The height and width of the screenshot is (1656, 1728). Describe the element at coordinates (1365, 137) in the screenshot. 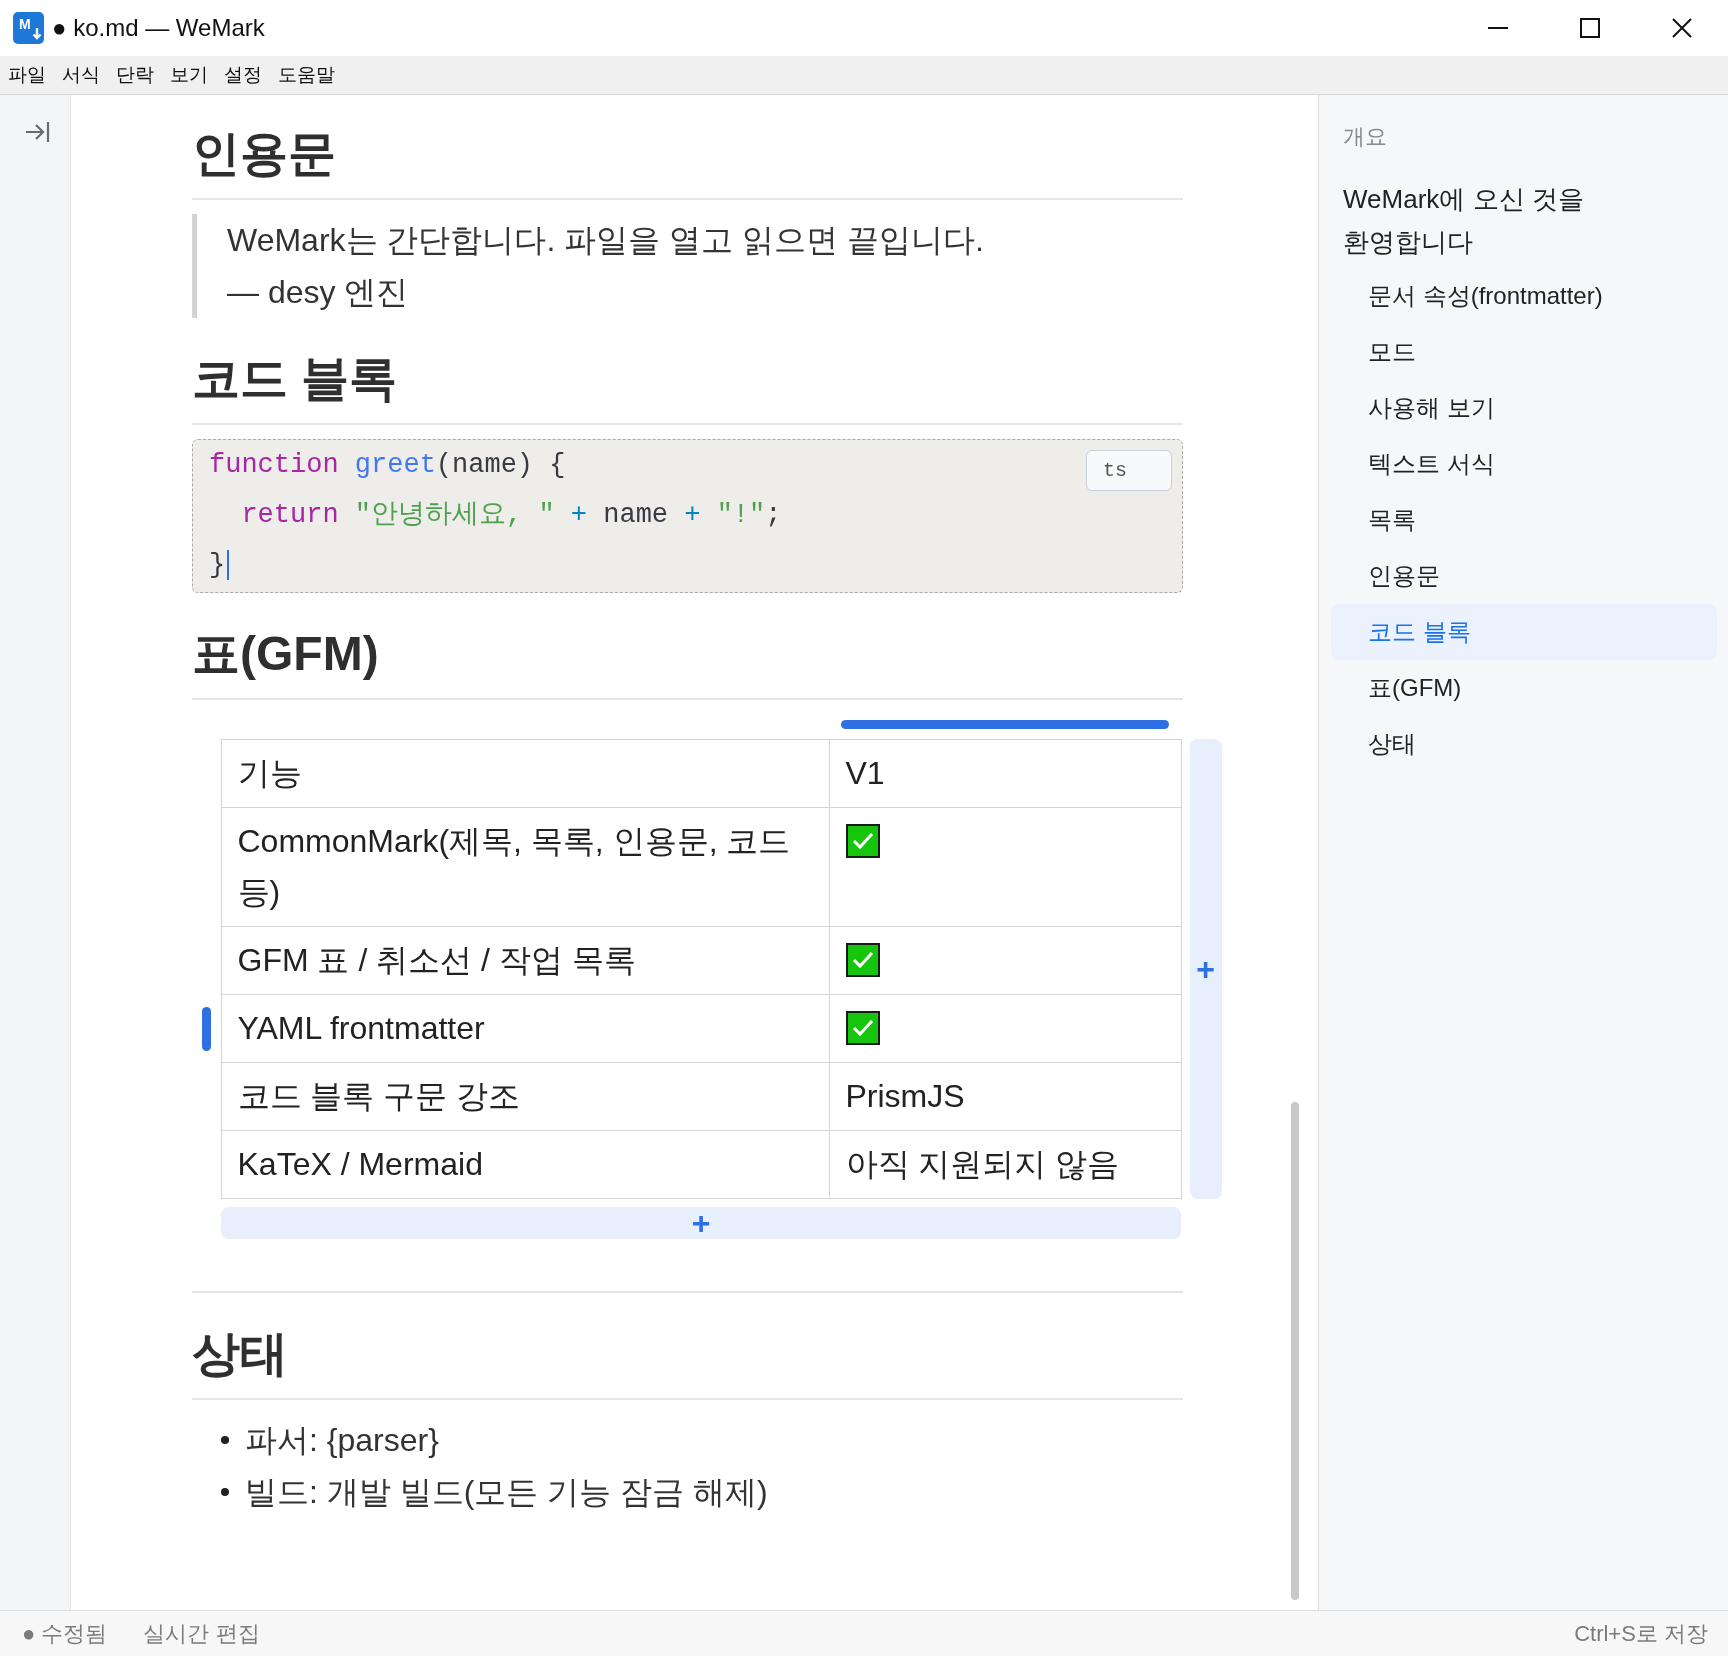

I see `outline-title: 개요` at that location.